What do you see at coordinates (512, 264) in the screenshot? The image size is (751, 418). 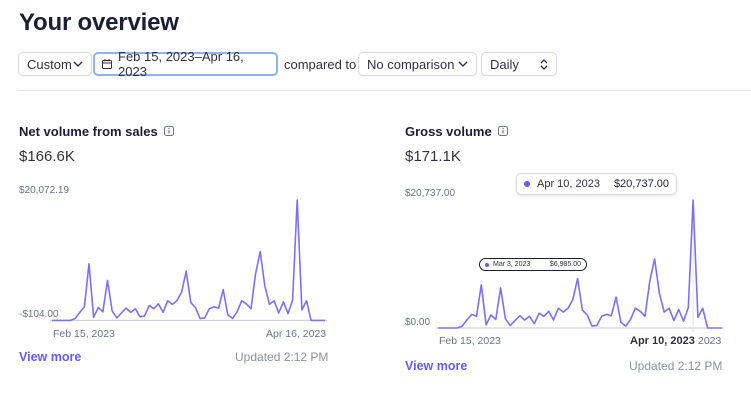 I see `secondary-tooltip-date: Mar 3, 2023` at bounding box center [512, 264].